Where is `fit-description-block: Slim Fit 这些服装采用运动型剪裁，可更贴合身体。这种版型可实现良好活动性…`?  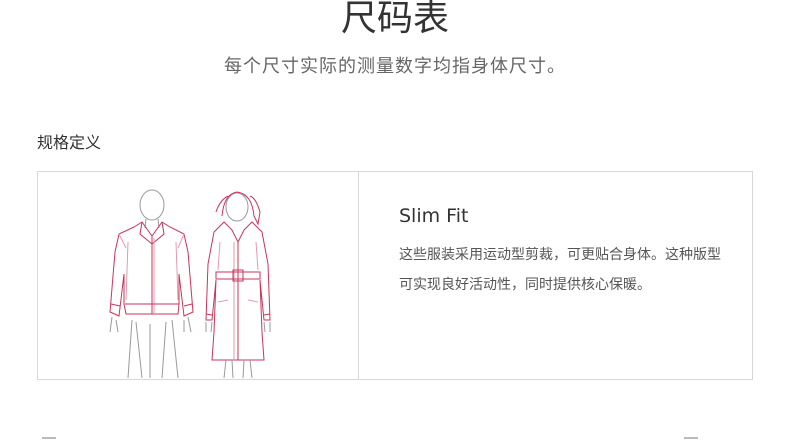
fit-description-block: Slim Fit 这些服装采用运动型剪裁，可更贴合身体。这种版型可实现良好活动性… is located at coordinates (564, 251).